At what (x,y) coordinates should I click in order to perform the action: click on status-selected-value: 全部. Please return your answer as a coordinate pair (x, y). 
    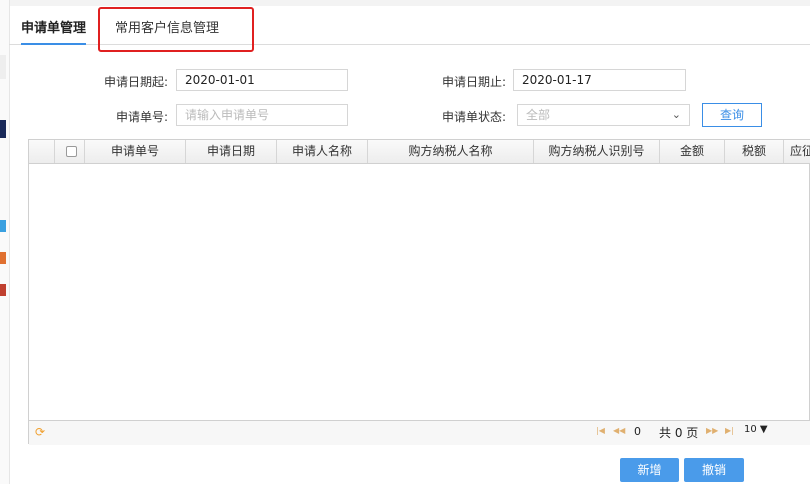
    Looking at the image, I should click on (538, 115).